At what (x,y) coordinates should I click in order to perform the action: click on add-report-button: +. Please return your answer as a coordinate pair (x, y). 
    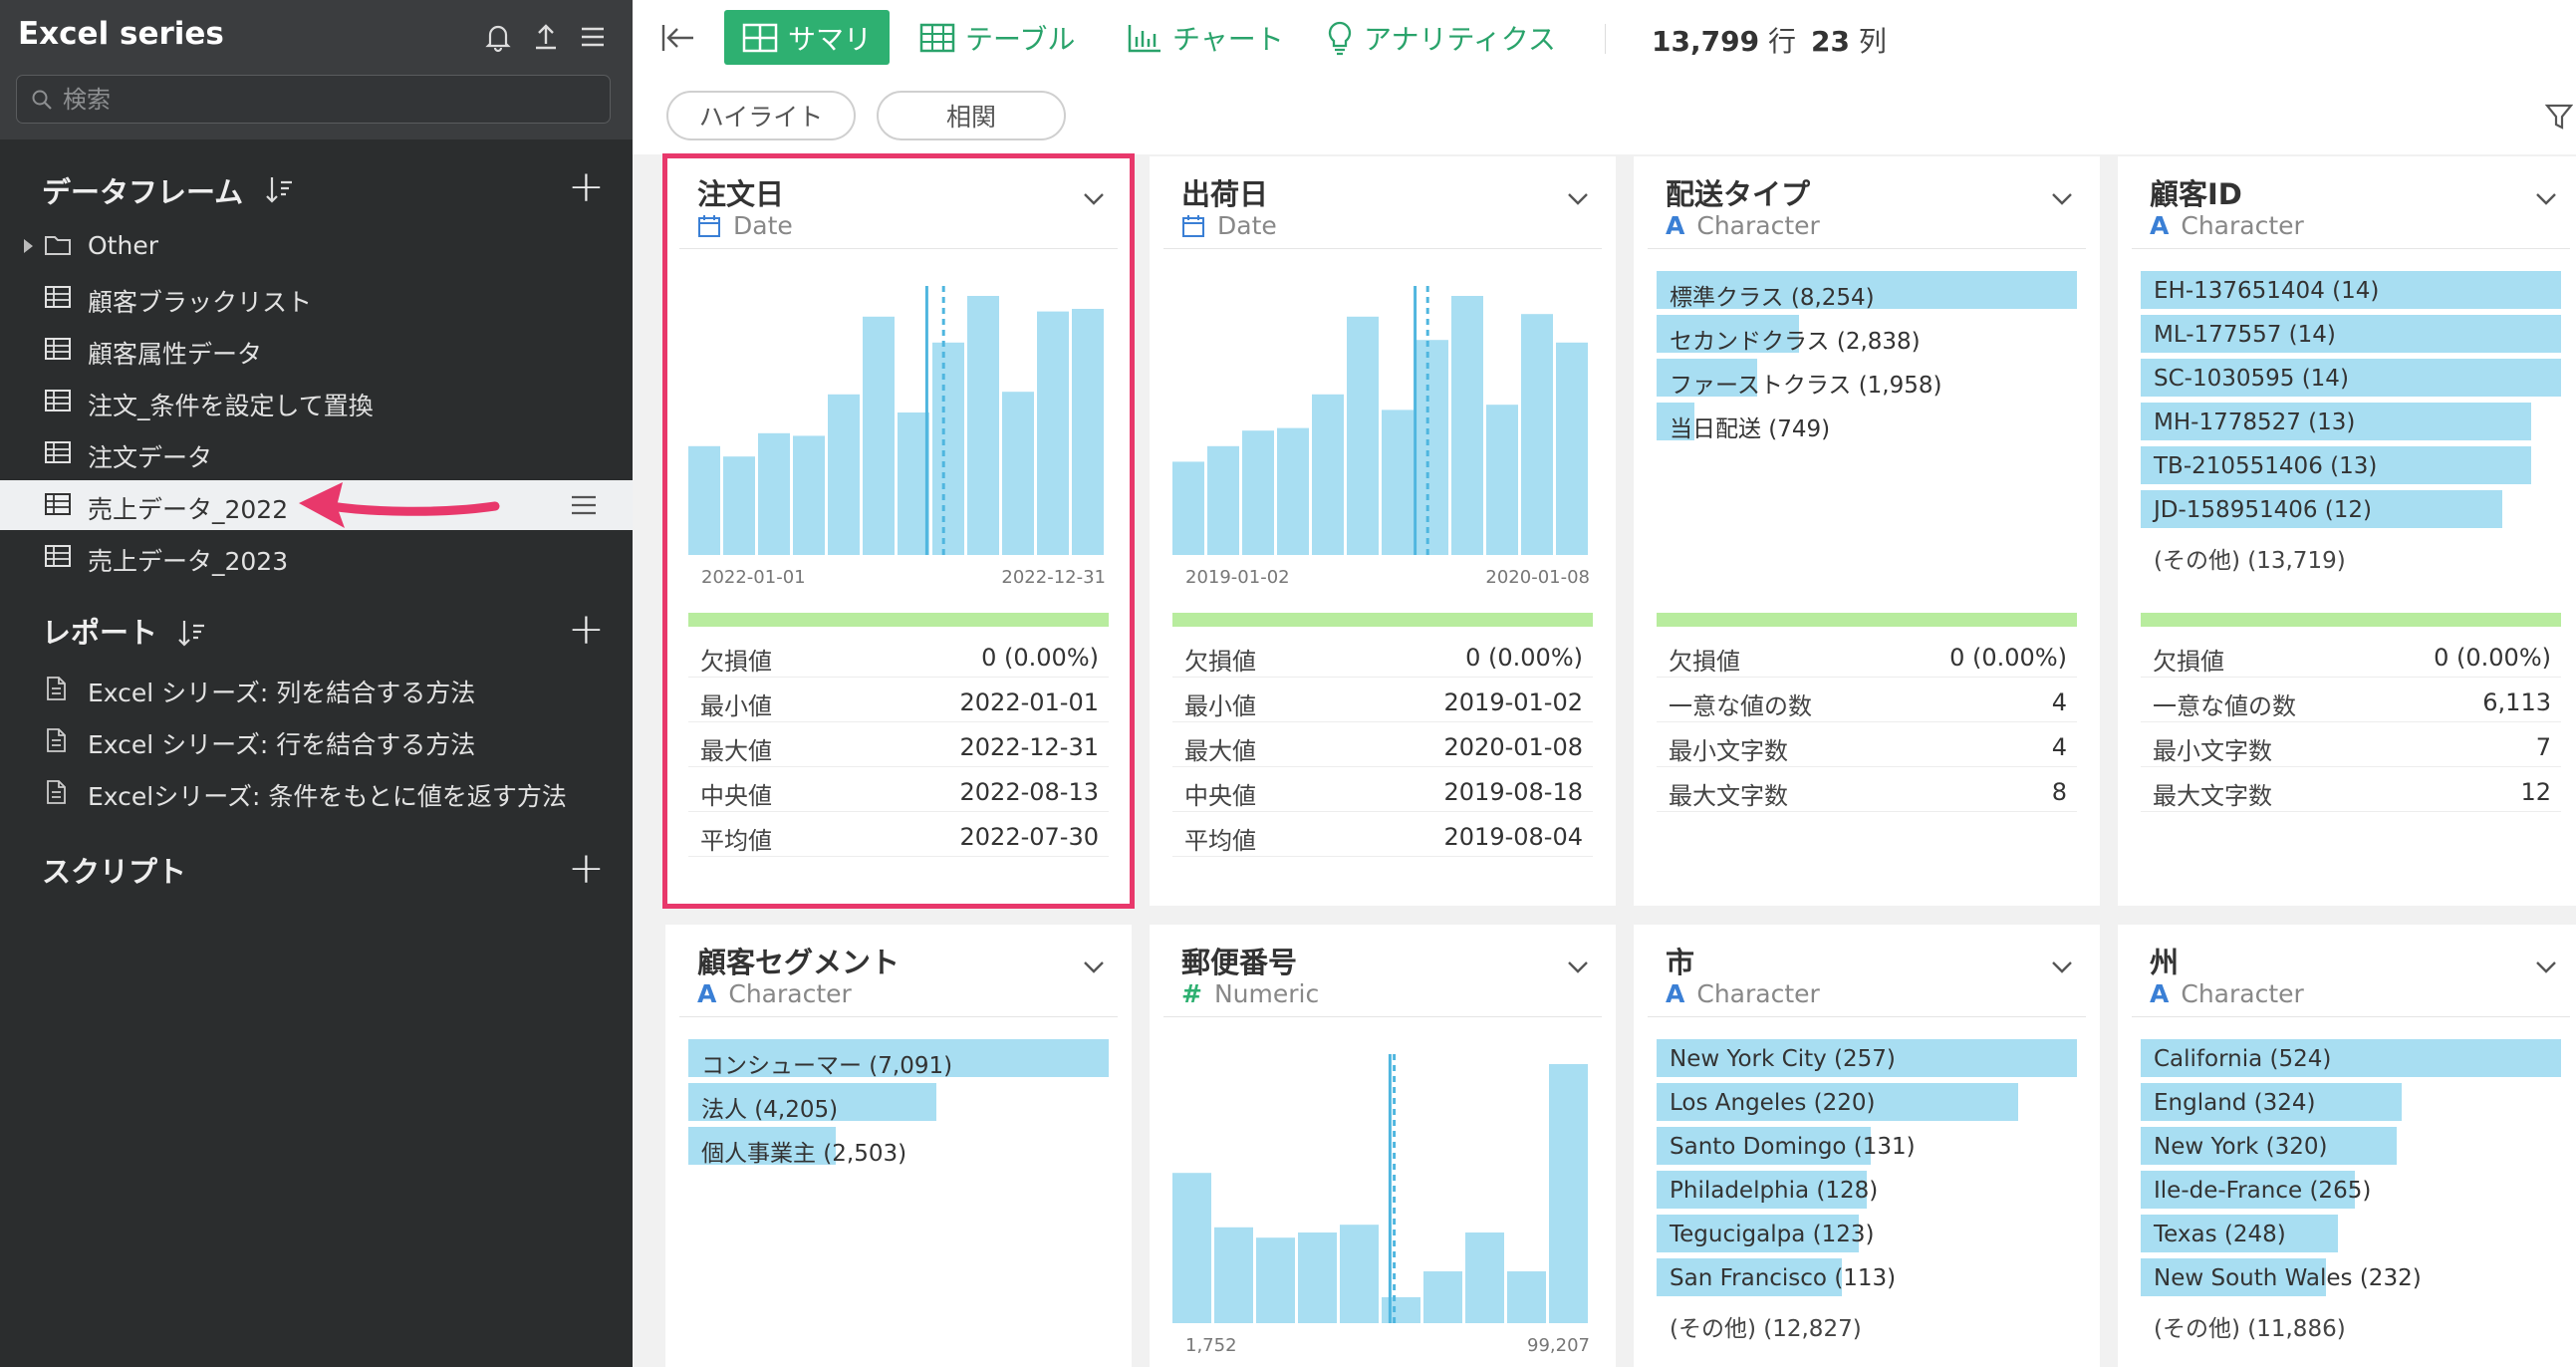
    Looking at the image, I should click on (586, 630).